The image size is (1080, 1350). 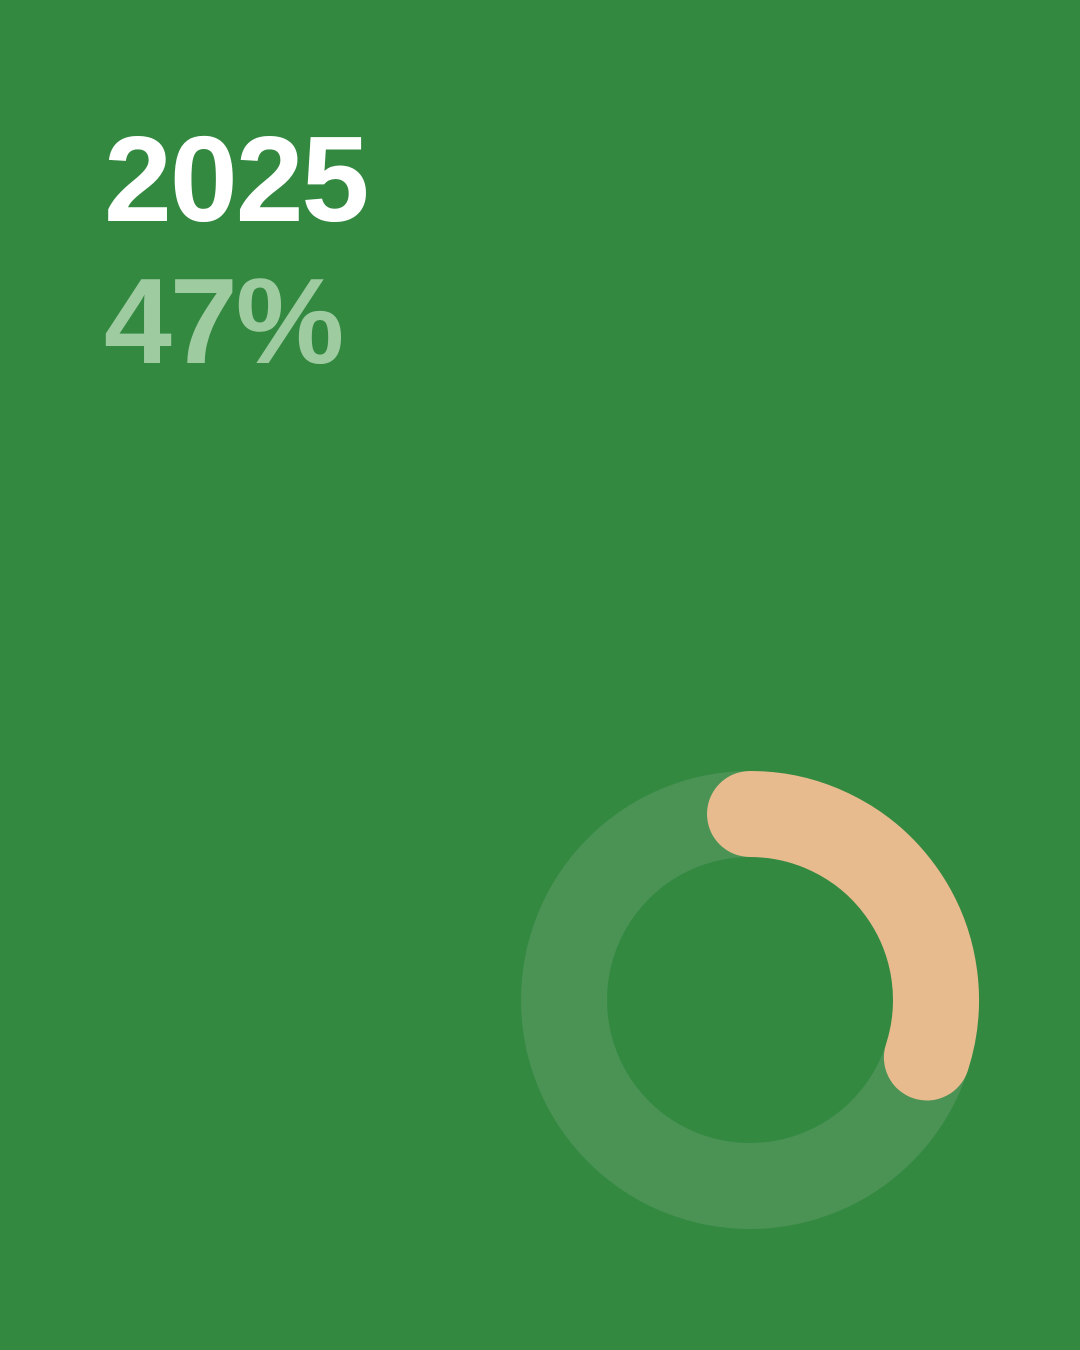 I want to click on donut-svg, so click(x=750, y=1000).